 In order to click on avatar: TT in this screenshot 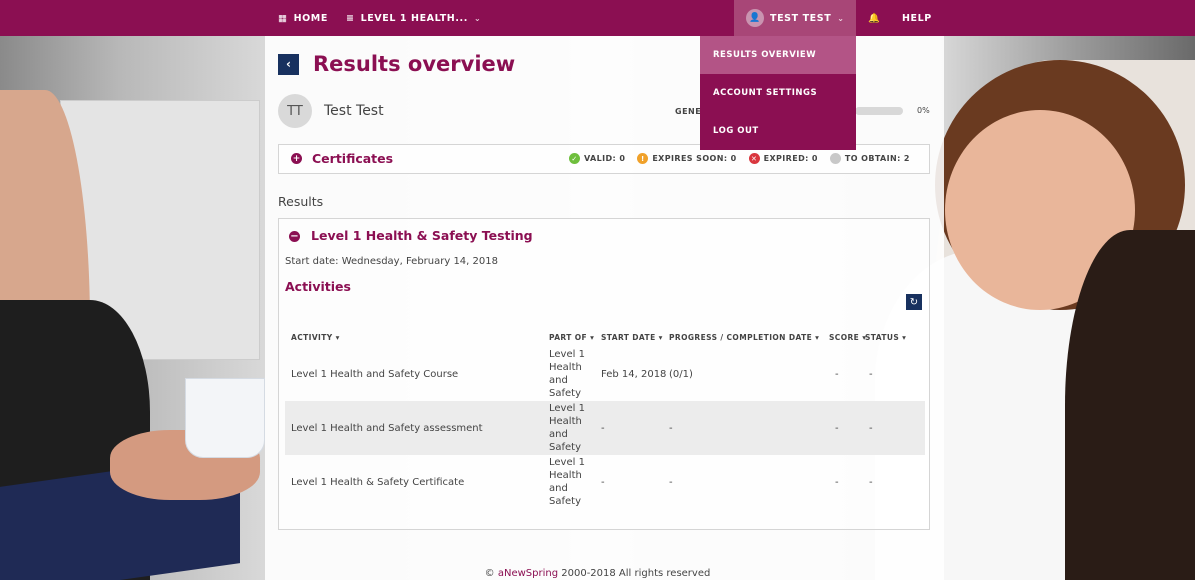, I will do `click(295, 111)`.